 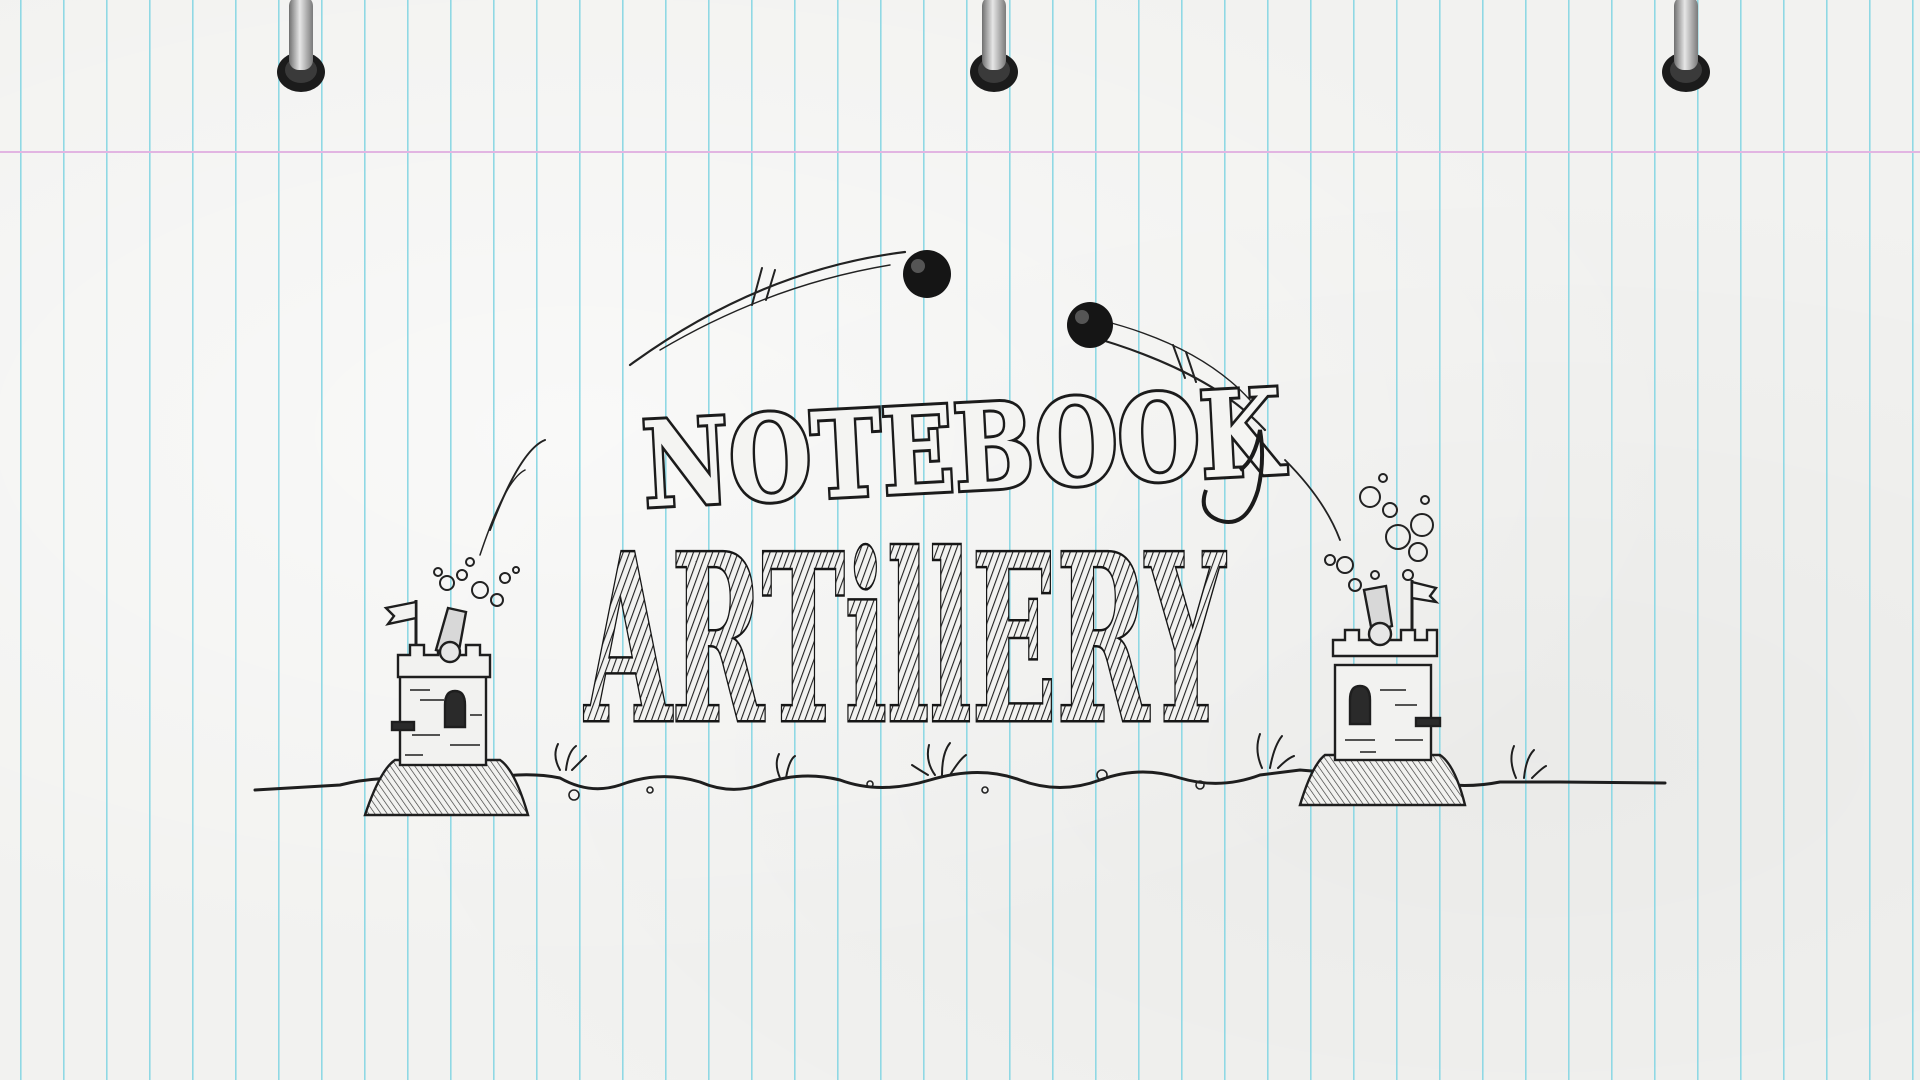 I want to click on cannon-icon, so click(x=1378, y=615).